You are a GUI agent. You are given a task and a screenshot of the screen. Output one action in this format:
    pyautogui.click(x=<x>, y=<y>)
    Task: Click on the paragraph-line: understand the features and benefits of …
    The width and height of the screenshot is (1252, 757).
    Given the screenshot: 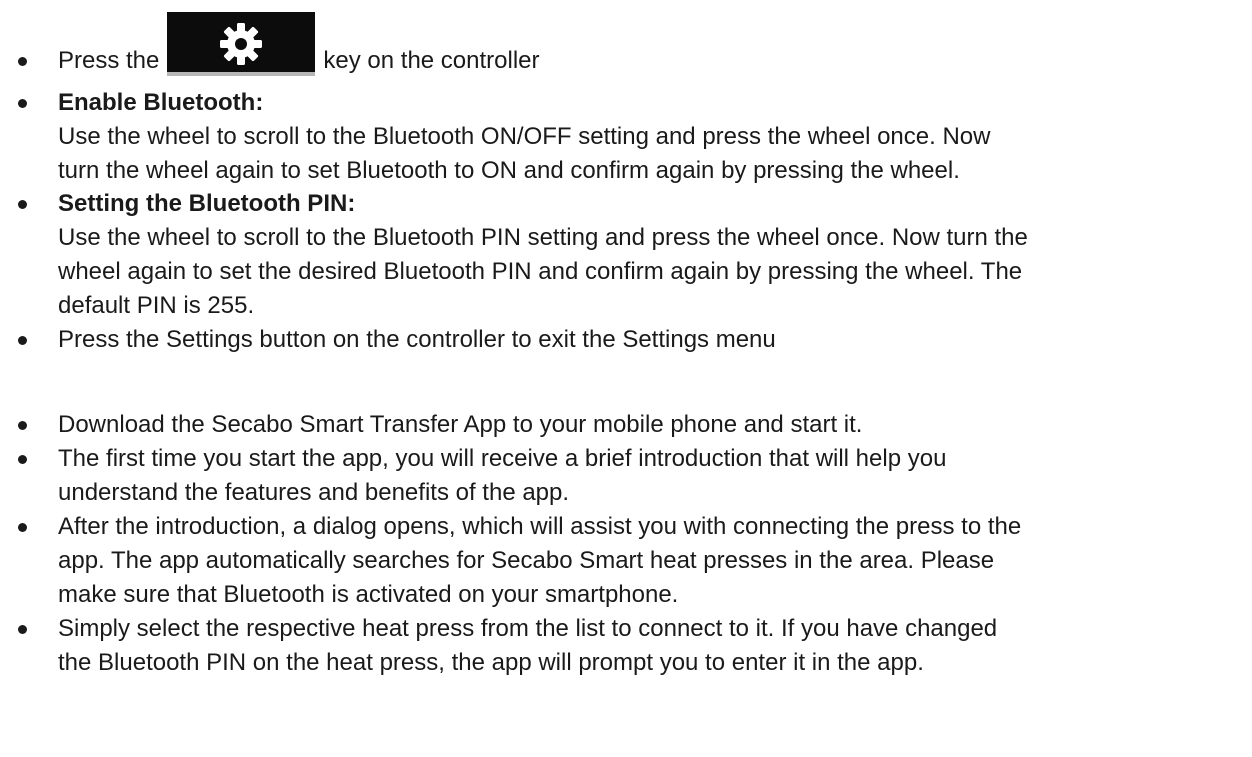 What is the action you would take?
    pyautogui.click(x=314, y=492)
    